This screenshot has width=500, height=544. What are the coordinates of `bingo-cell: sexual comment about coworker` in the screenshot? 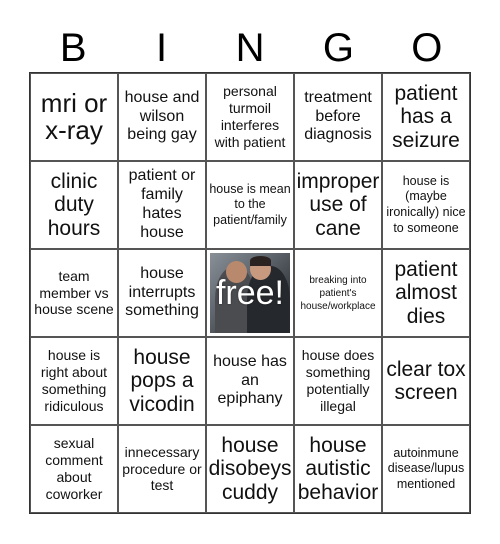 It's located at (74, 469).